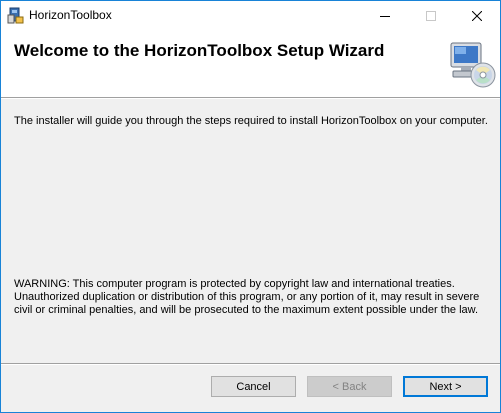 This screenshot has height=413, width=501. I want to click on minimize-button, so click(385, 16).